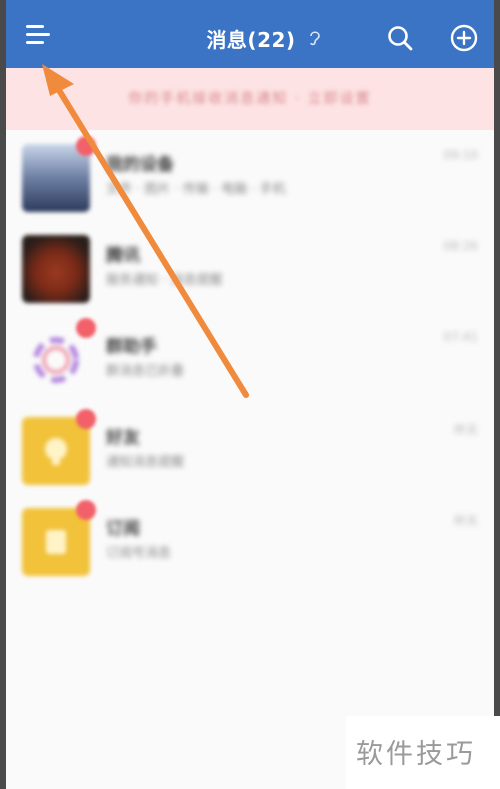 This screenshot has width=500, height=789. What do you see at coordinates (145, 371) in the screenshot?
I see `conversation-preview: 群消息已折叠` at bounding box center [145, 371].